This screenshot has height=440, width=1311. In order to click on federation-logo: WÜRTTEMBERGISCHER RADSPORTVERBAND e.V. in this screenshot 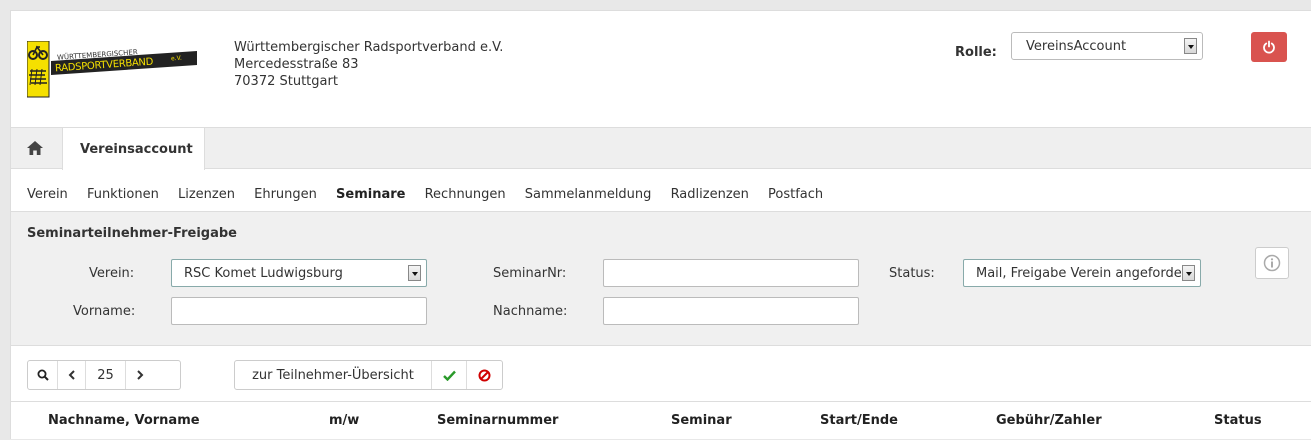, I will do `click(114, 70)`.